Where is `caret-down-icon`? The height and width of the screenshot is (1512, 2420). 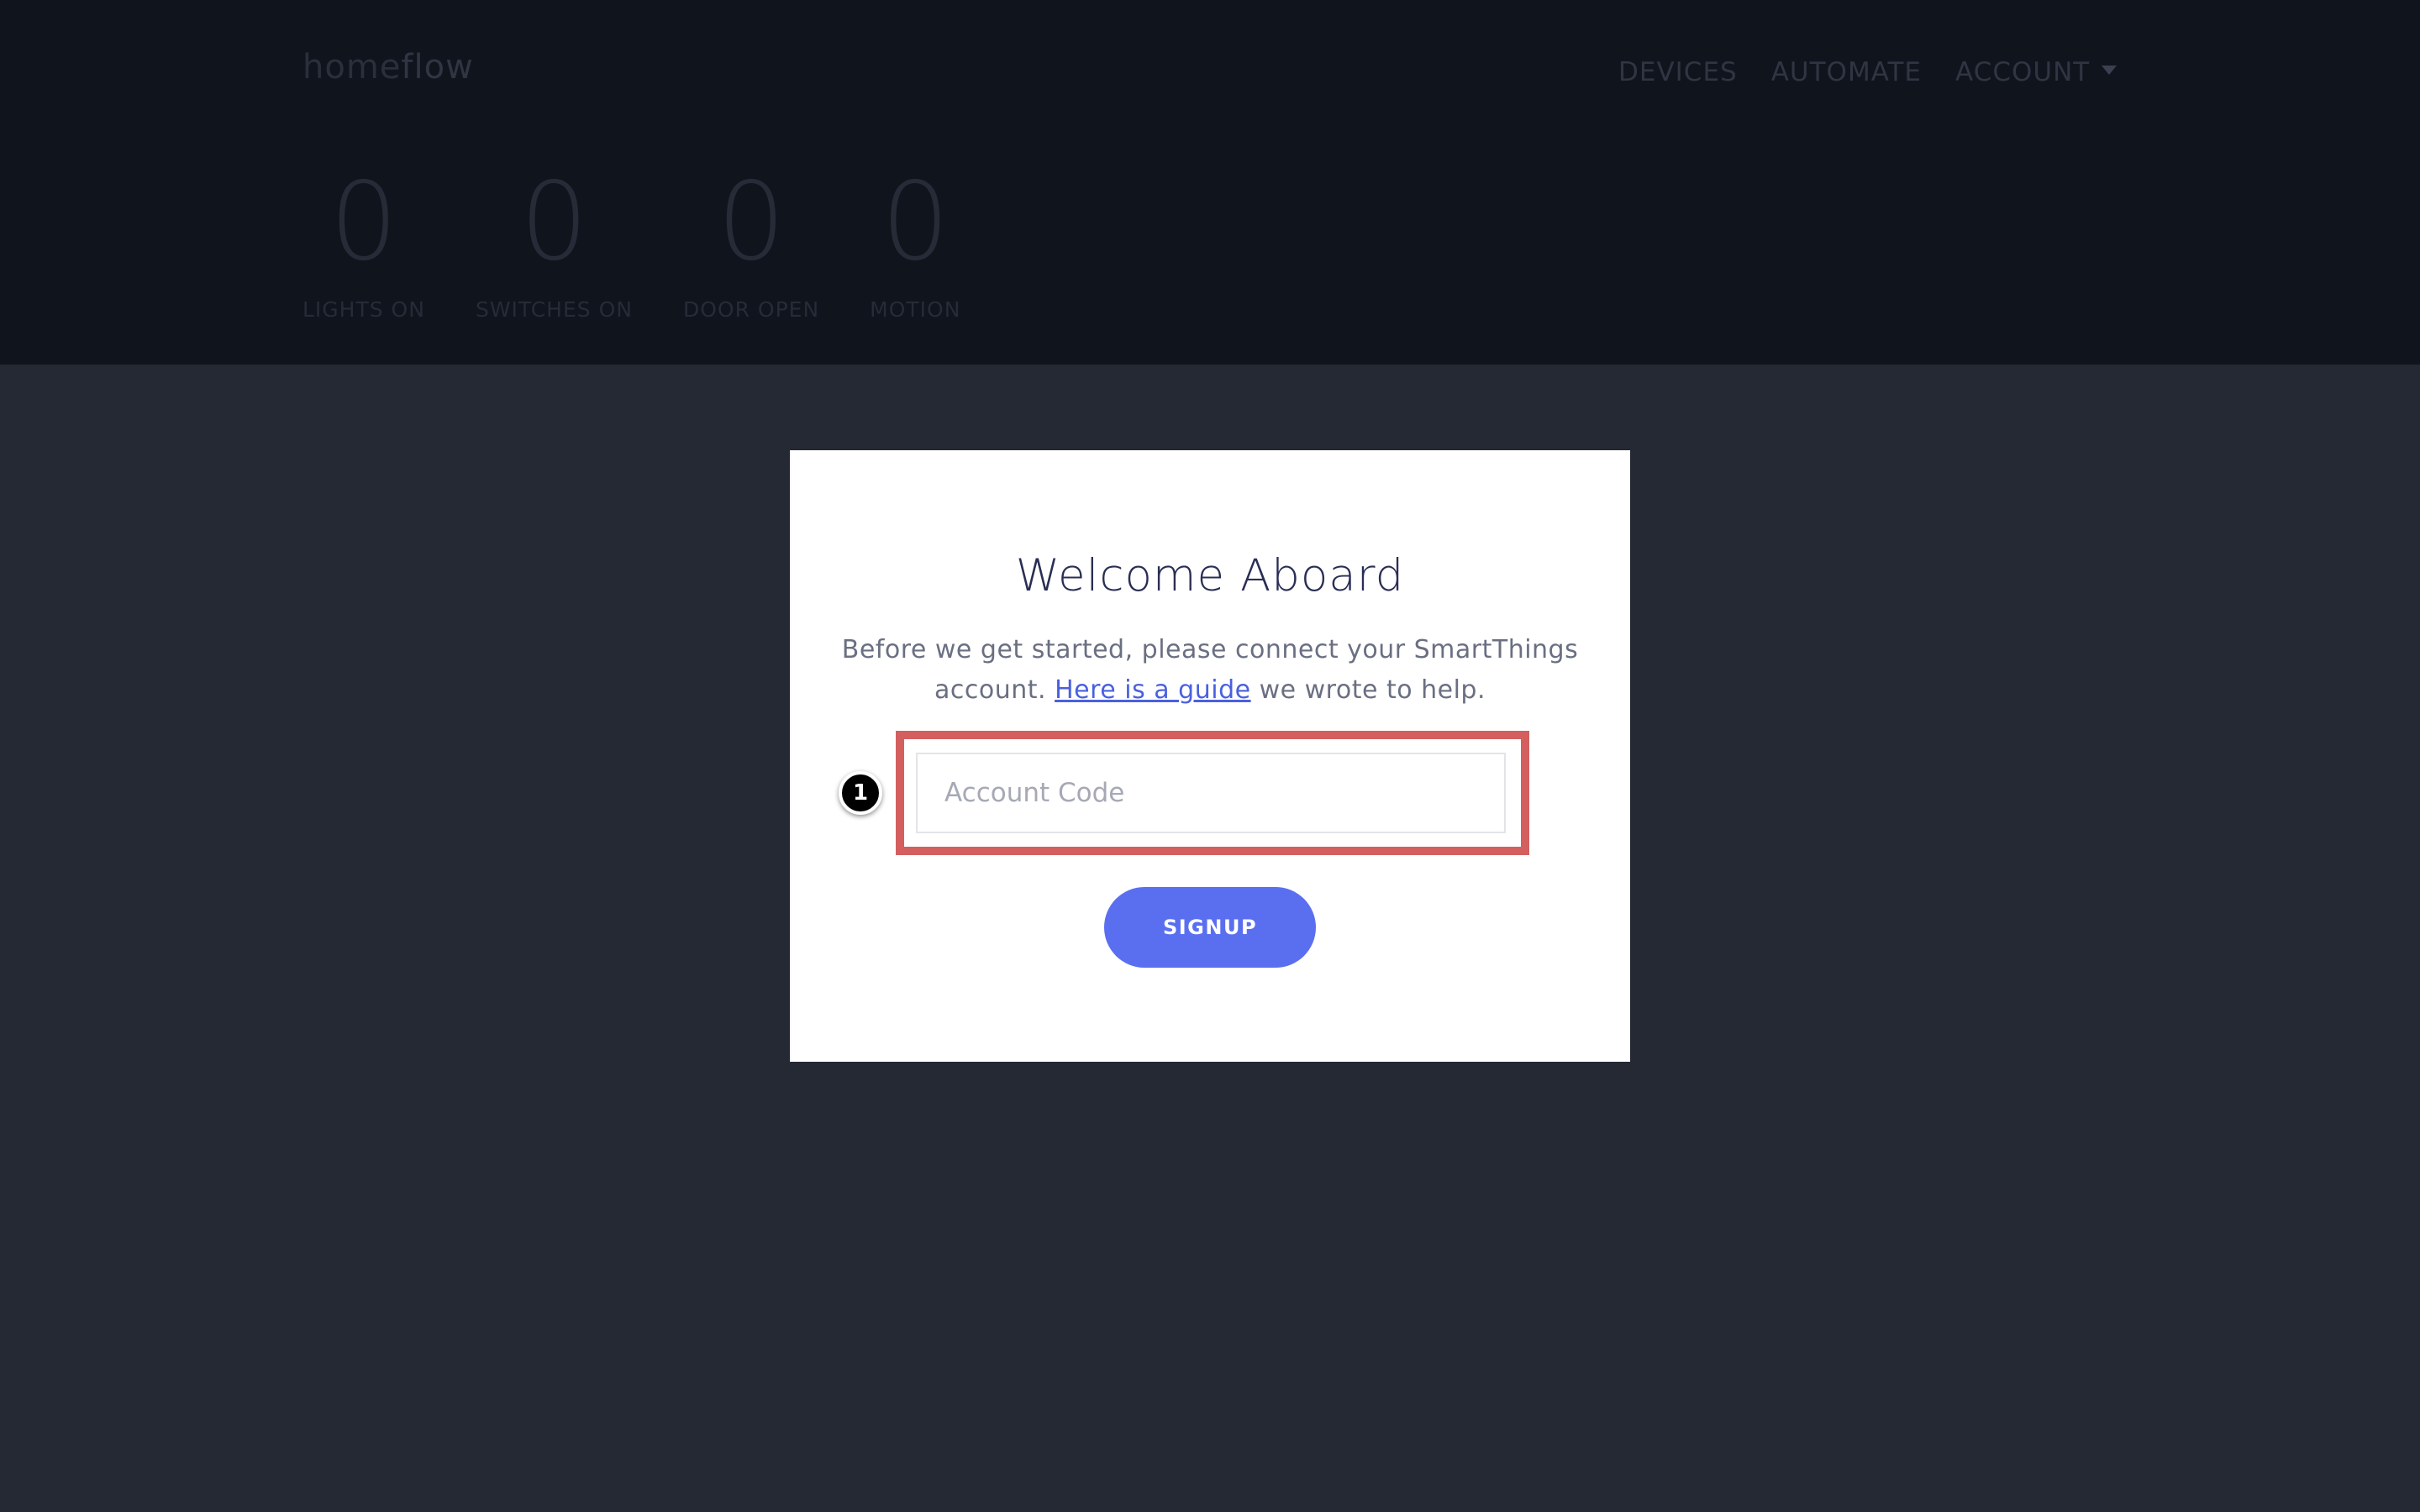
caret-down-icon is located at coordinates (2110, 70).